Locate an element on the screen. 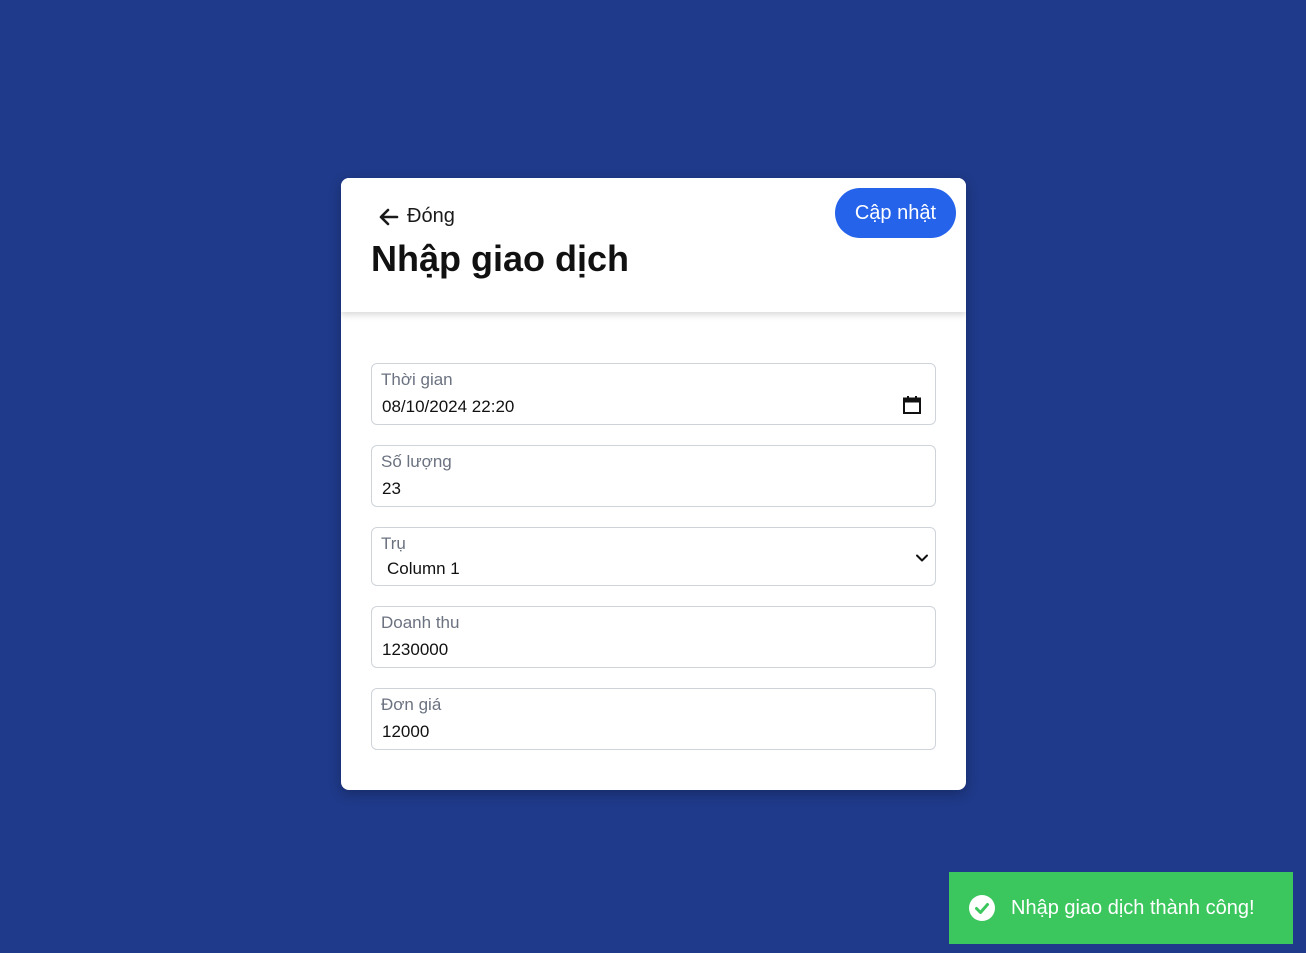 The height and width of the screenshot is (953, 1306). back-button: Đóng is located at coordinates (417, 216).